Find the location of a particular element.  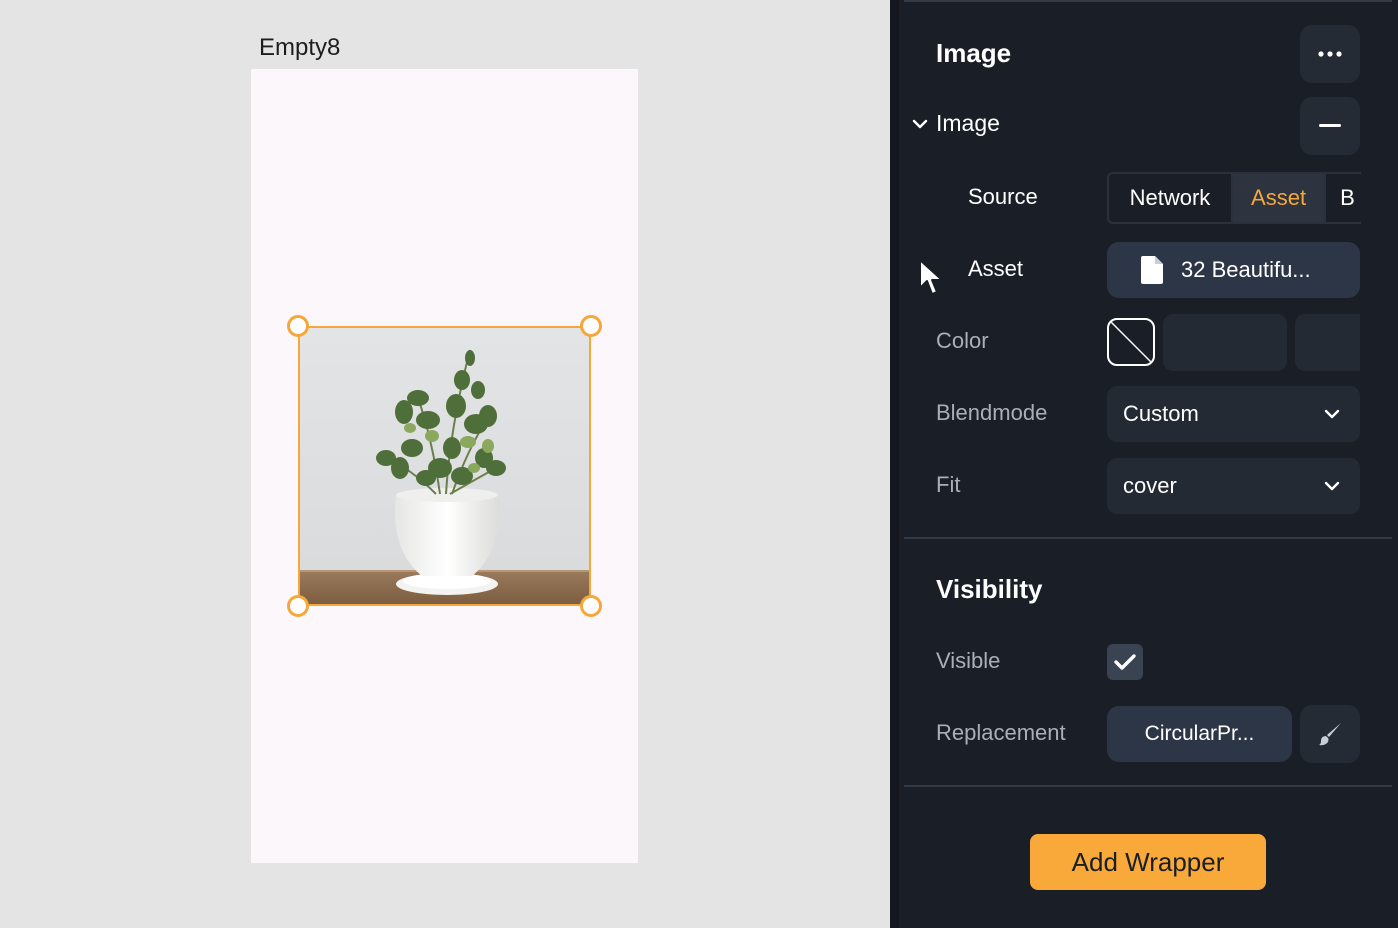

source-segmented-control: Network Asset B is located at coordinates (1234, 198).